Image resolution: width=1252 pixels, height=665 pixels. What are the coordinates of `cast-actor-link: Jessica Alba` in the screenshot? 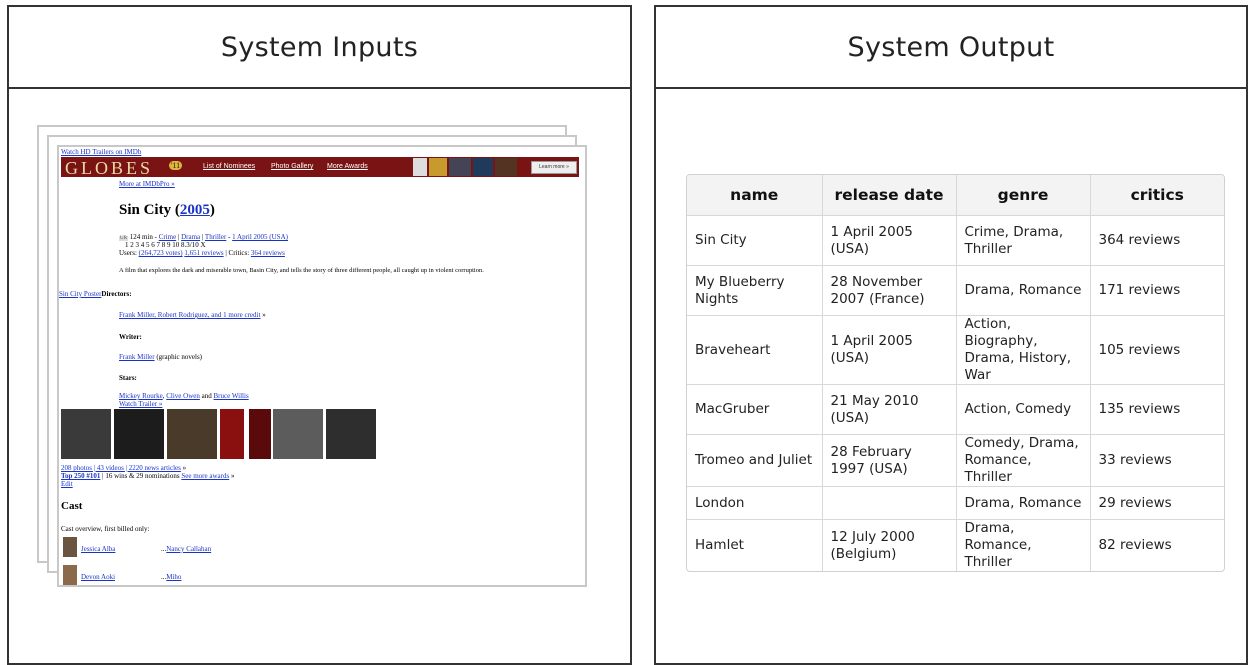 It's located at (98, 549).